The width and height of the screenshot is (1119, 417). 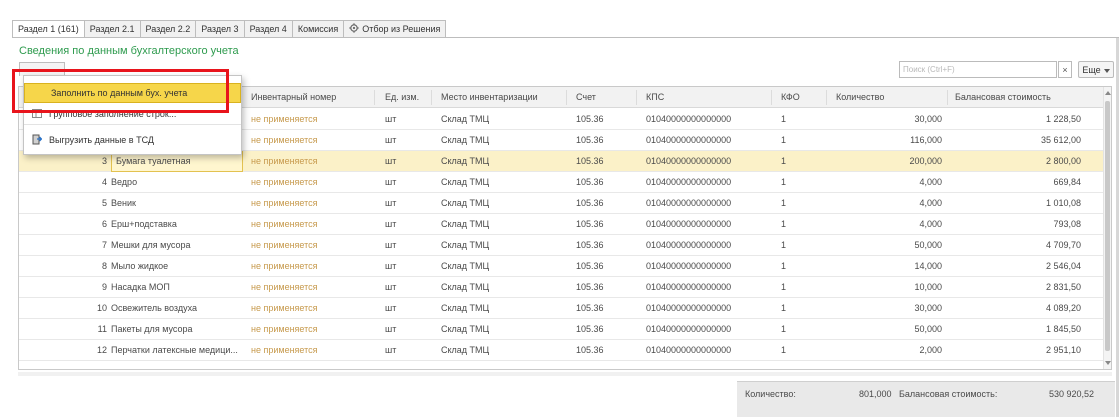 What do you see at coordinates (860, 97) in the screenshot?
I see `column-header-quantity: Количество` at bounding box center [860, 97].